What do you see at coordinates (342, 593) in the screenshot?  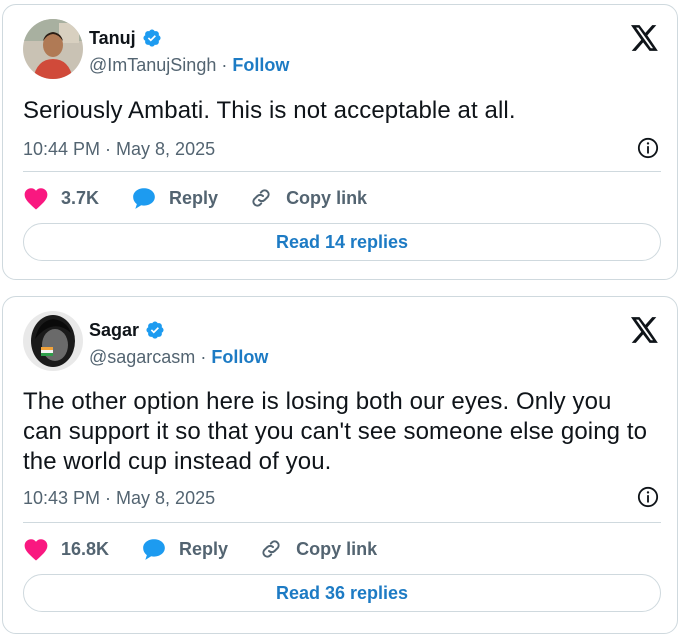 I see `read-replies-button: Read 36 replies` at bounding box center [342, 593].